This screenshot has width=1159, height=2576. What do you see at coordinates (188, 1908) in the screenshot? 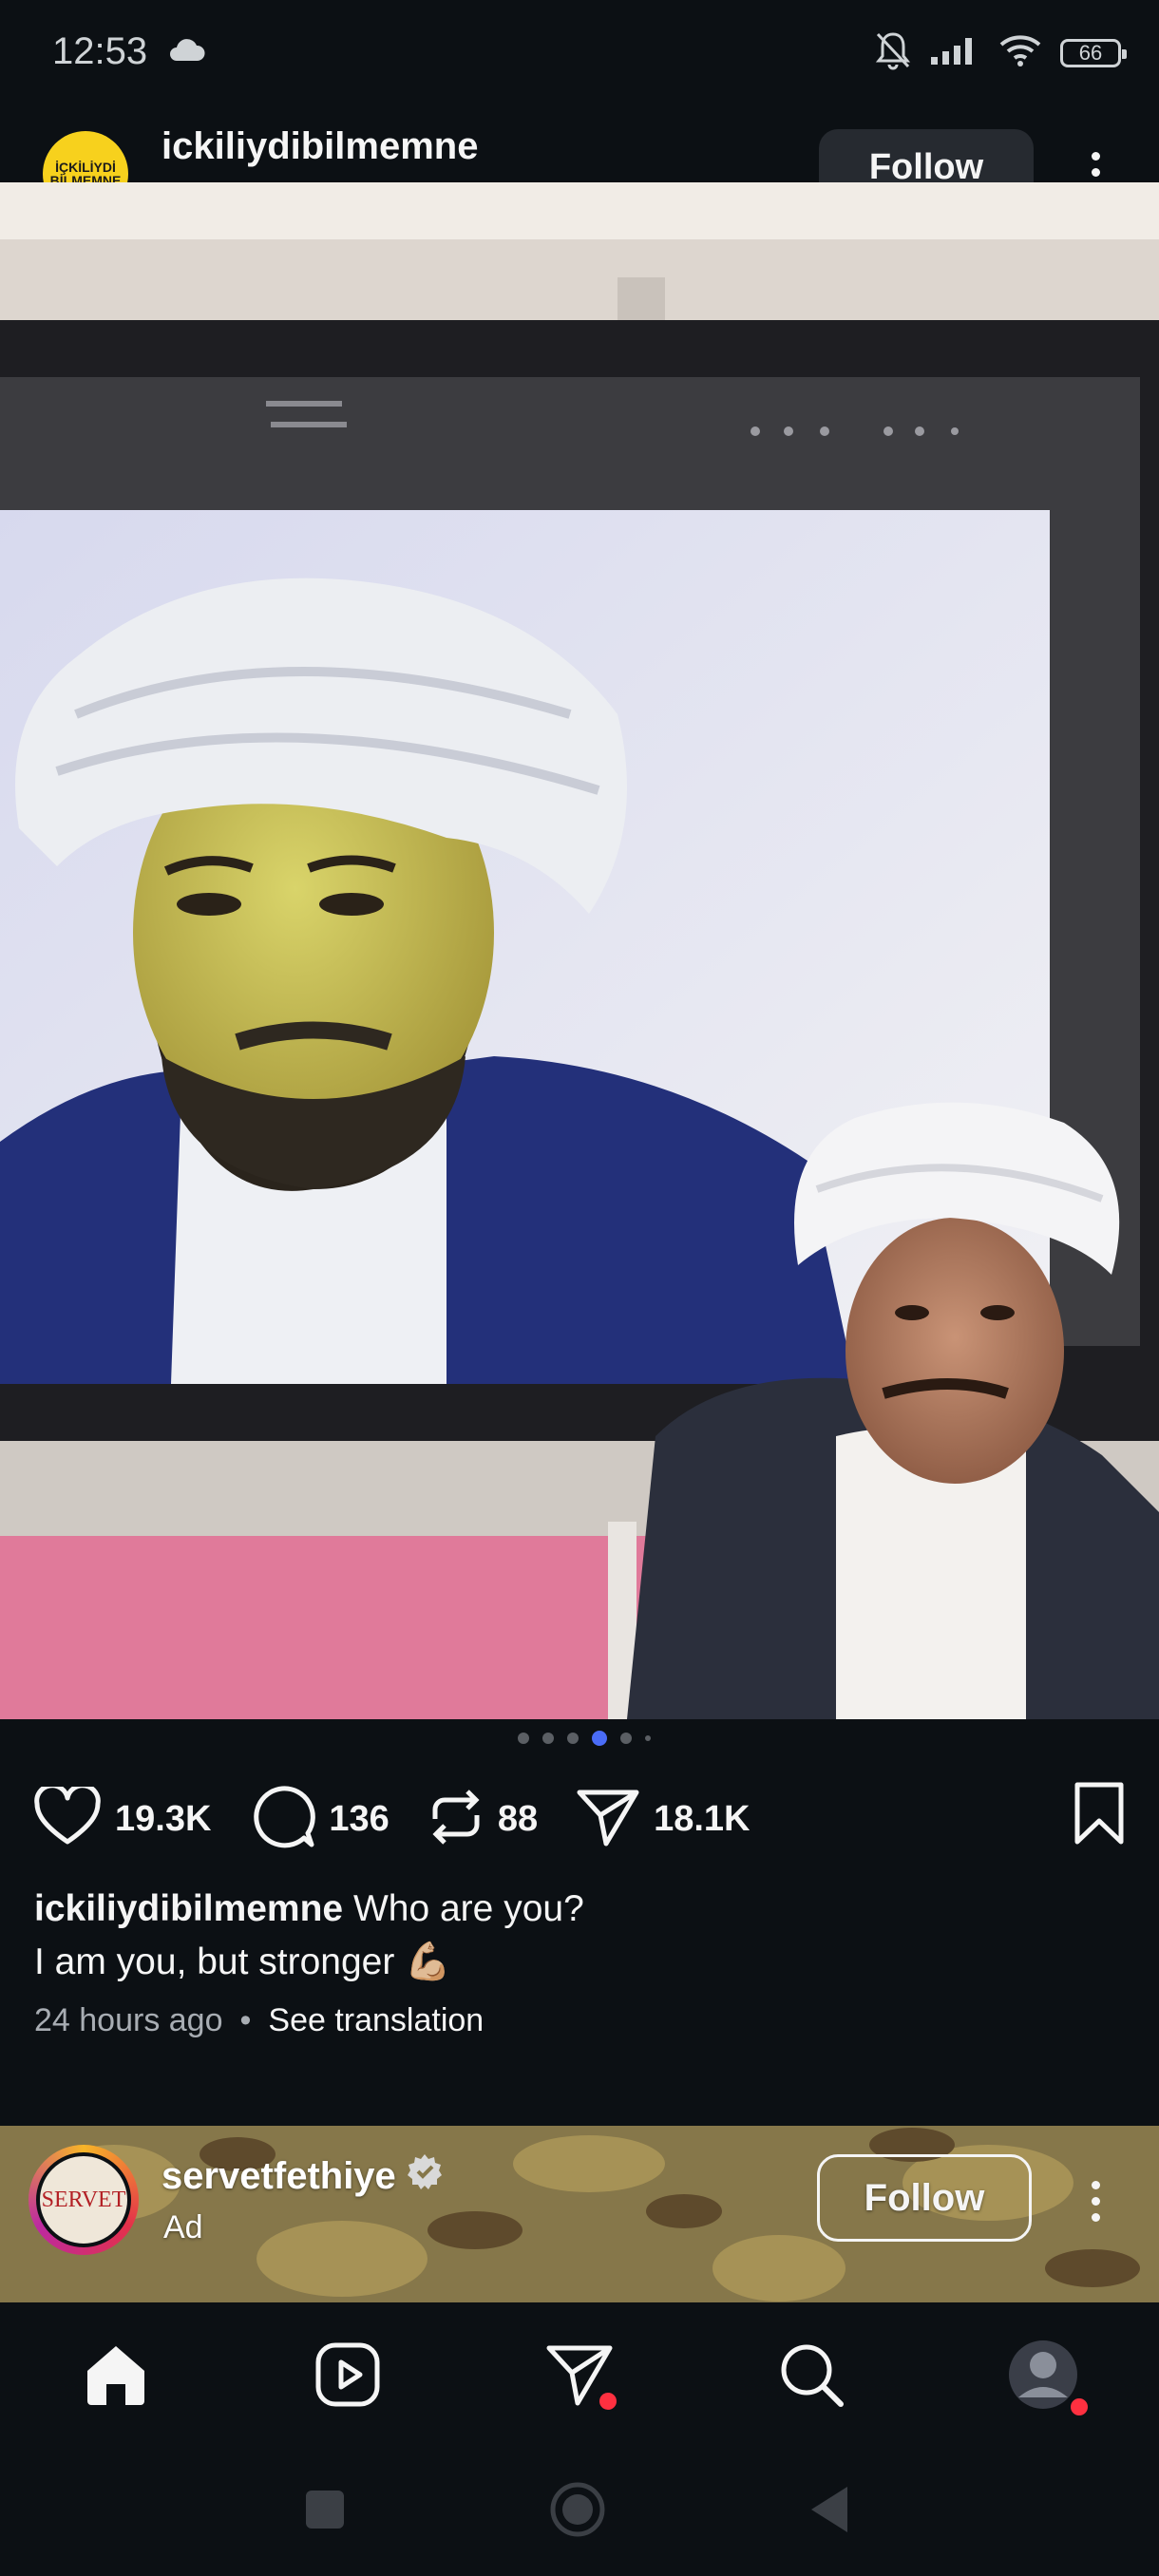
I see `caption-username: ickiliydibilmemne` at bounding box center [188, 1908].